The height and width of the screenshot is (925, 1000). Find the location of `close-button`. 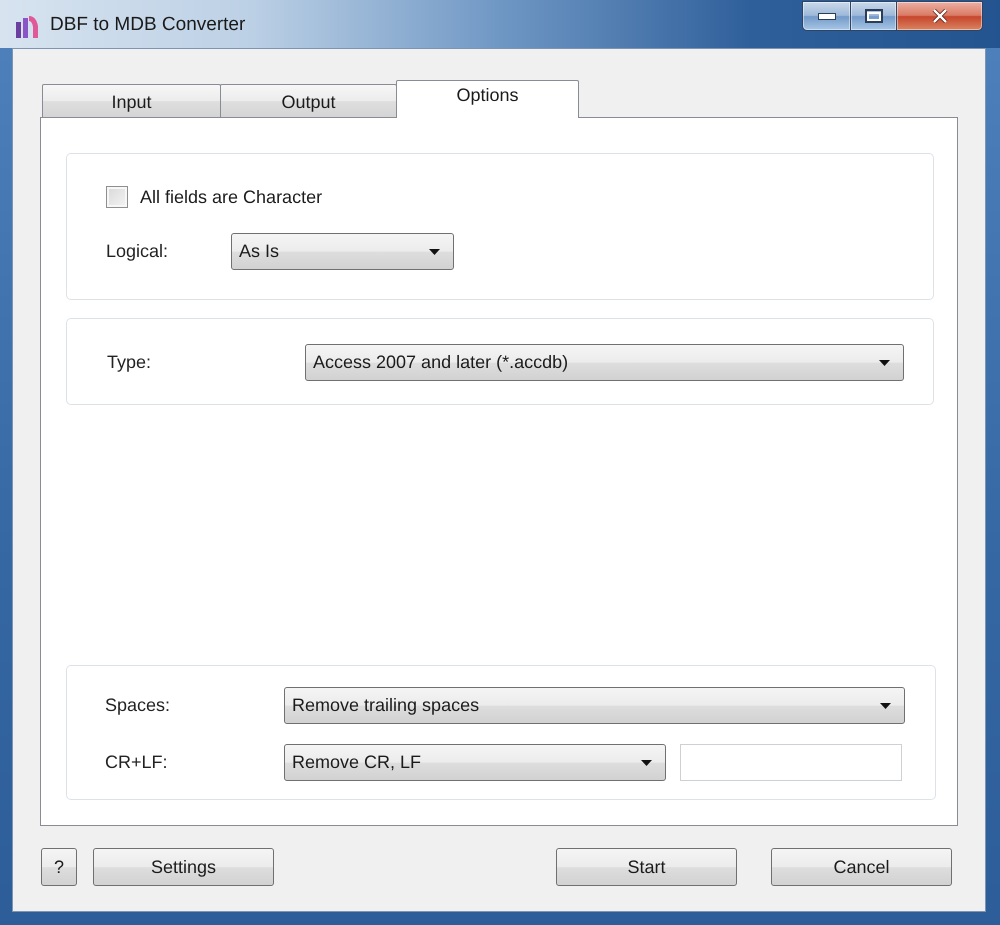

close-button is located at coordinates (939, 16).